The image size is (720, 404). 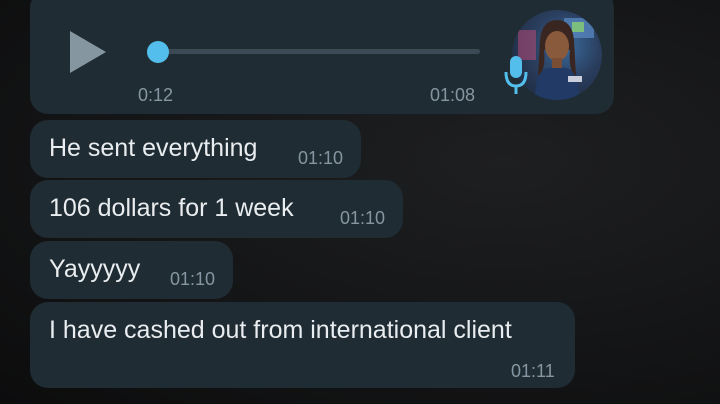 What do you see at coordinates (88, 52) in the screenshot?
I see `play-icon` at bounding box center [88, 52].